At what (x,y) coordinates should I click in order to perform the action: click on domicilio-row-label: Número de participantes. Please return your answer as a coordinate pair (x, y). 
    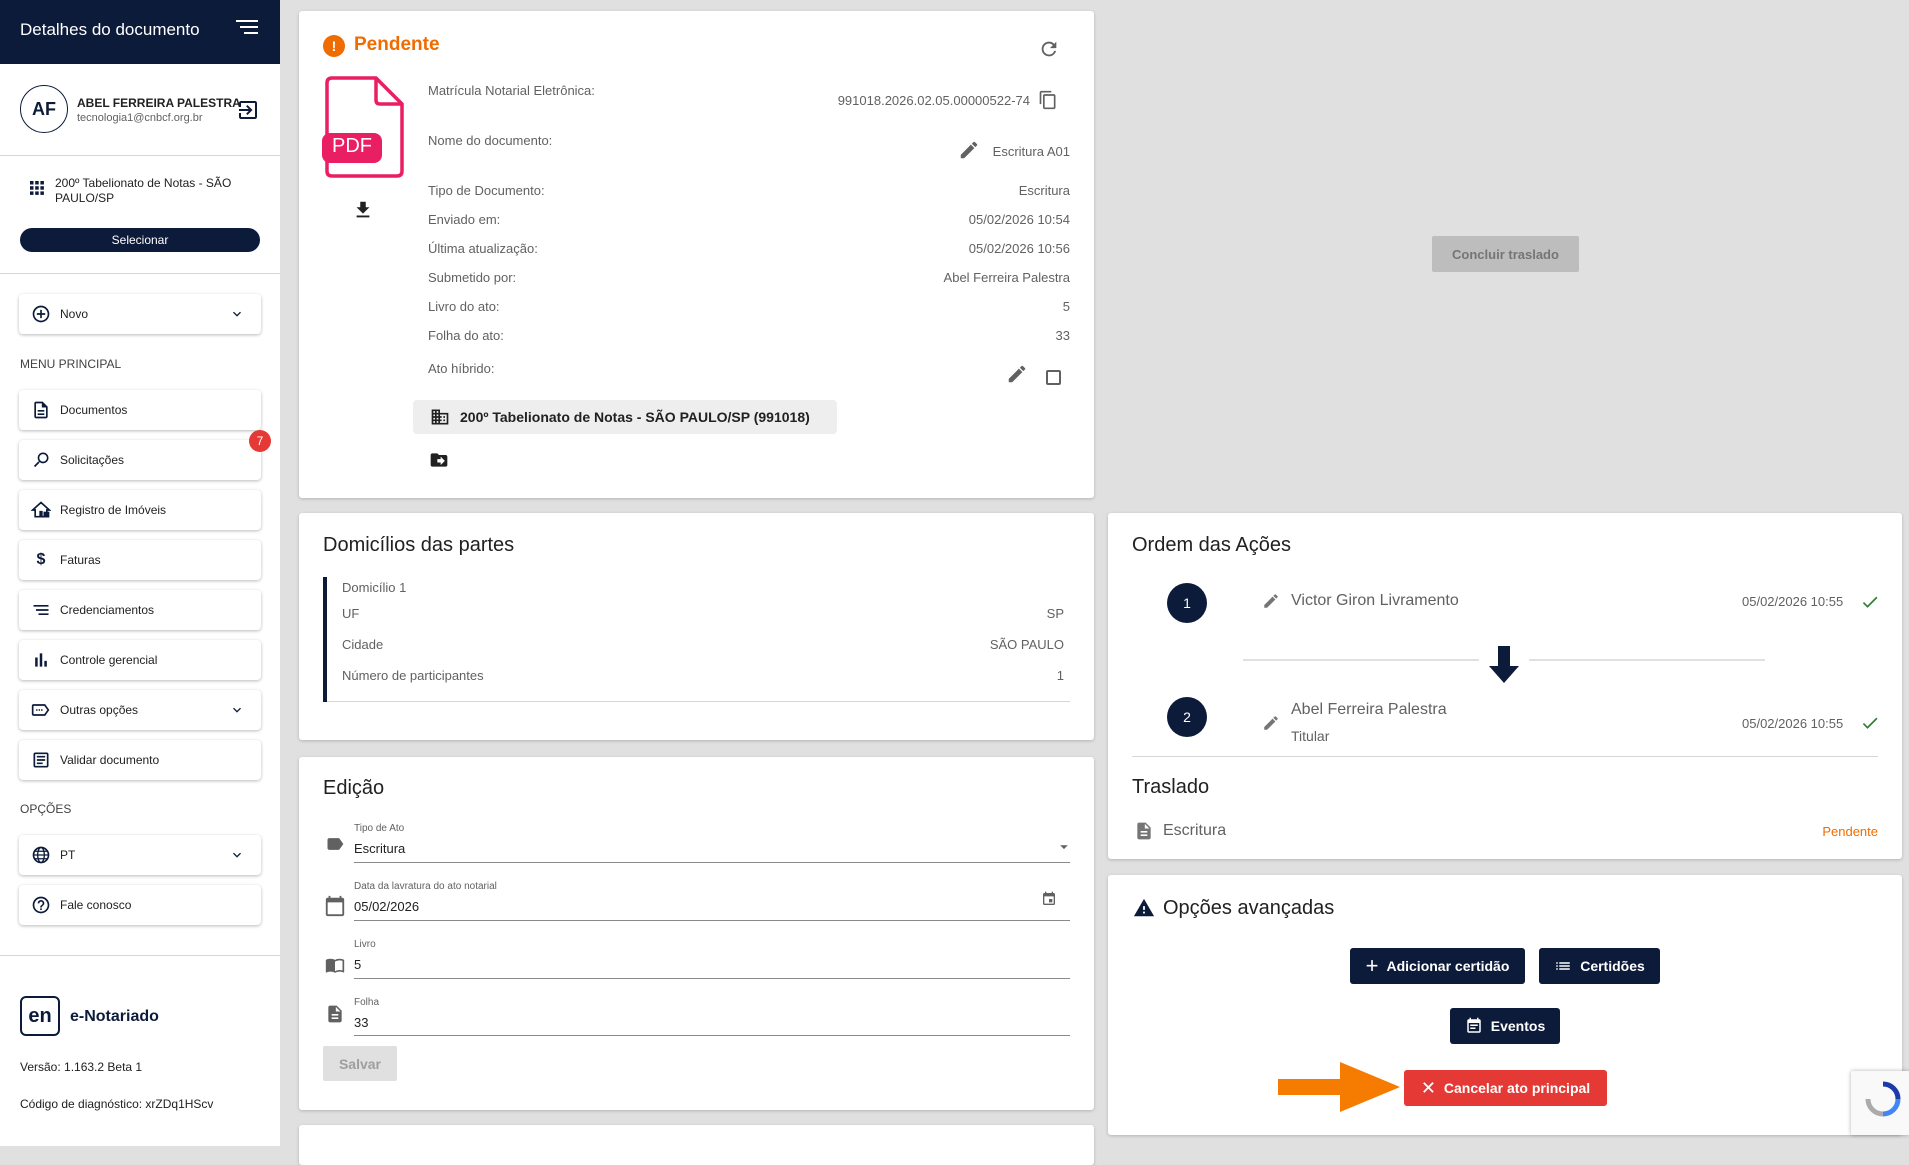
    Looking at the image, I should click on (413, 675).